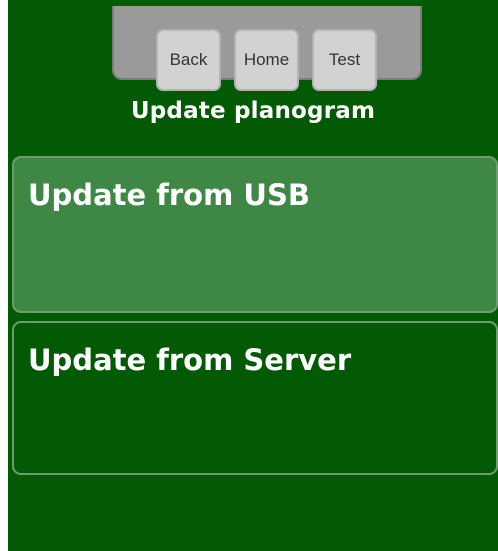 Image resolution: width=498 pixels, height=551 pixels. Describe the element at coordinates (169, 195) in the screenshot. I see `update-from-usb-label: Update from USB` at that location.